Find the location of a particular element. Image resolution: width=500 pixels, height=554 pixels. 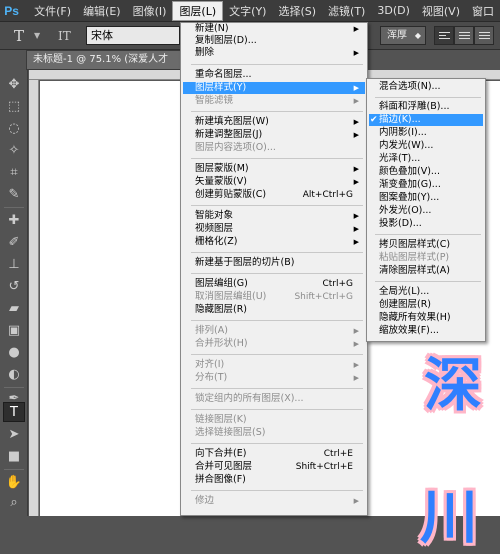

text-orientation-icon: IT is located at coordinates (64, 36).